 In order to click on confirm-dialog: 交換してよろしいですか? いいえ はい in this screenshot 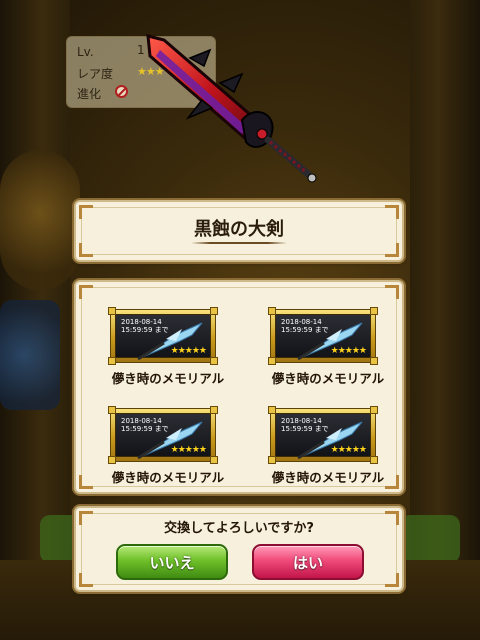, I will do `click(239, 549)`.